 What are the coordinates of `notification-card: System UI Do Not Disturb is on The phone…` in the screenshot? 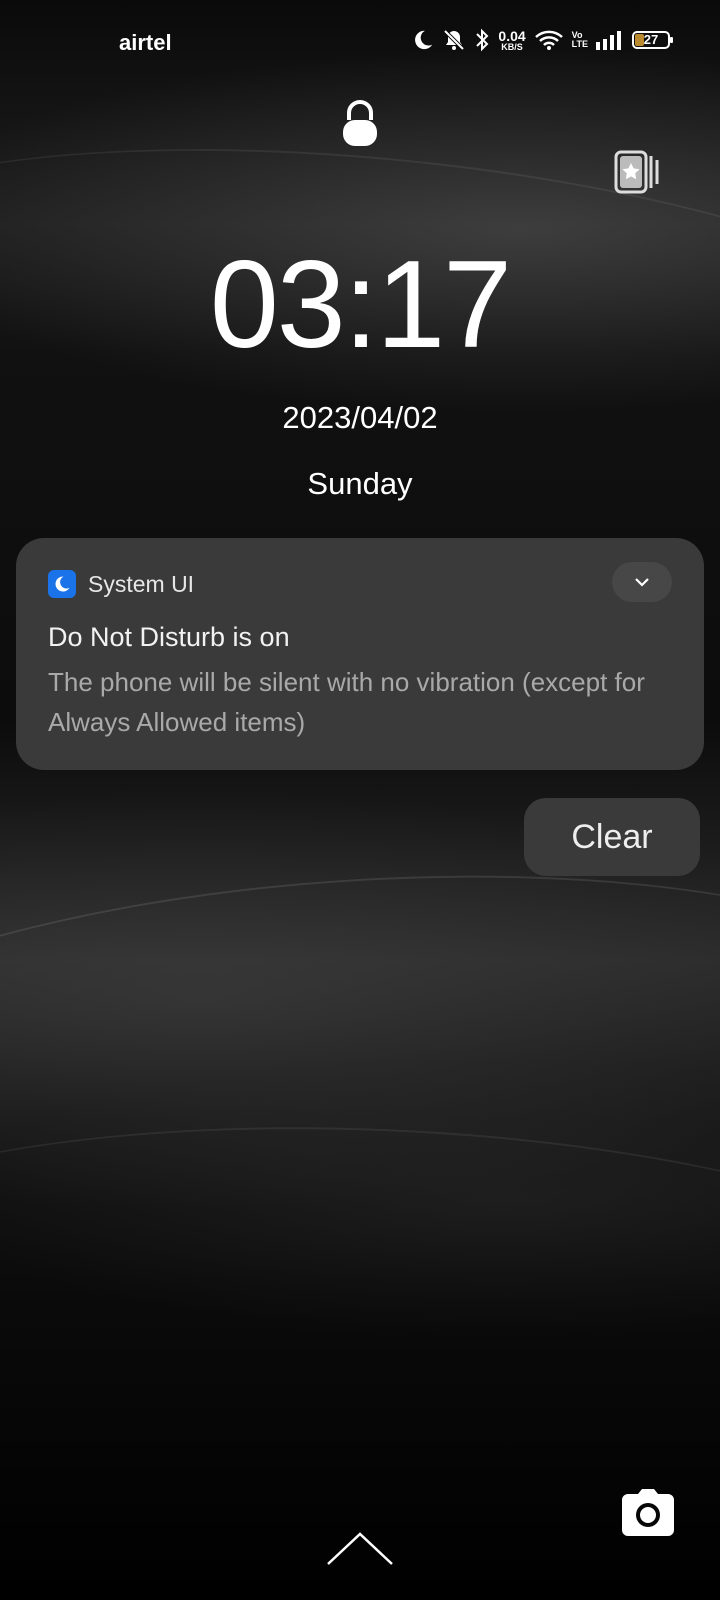 It's located at (360, 654).